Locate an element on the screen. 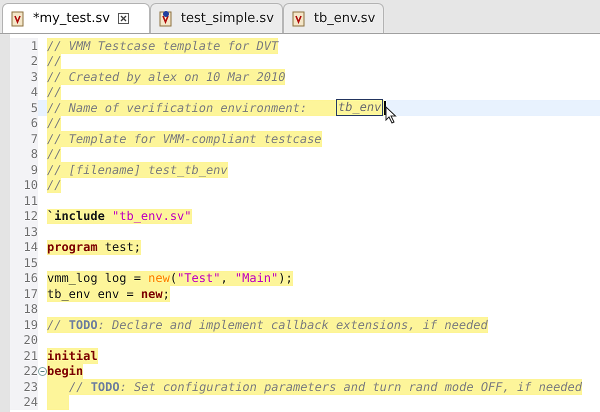 The width and height of the screenshot is (600, 412). line-number: 22 is located at coordinates (31, 371).